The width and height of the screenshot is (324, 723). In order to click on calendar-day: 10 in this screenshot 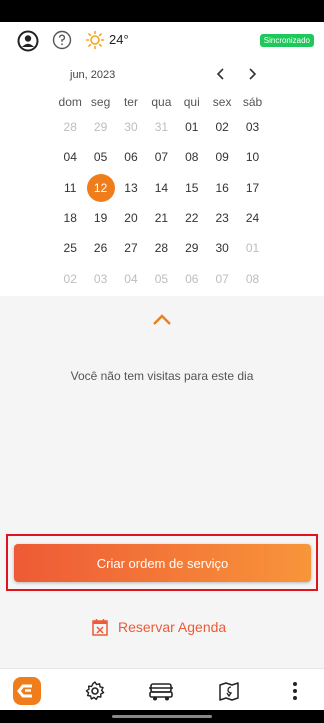, I will do `click(252, 157)`.